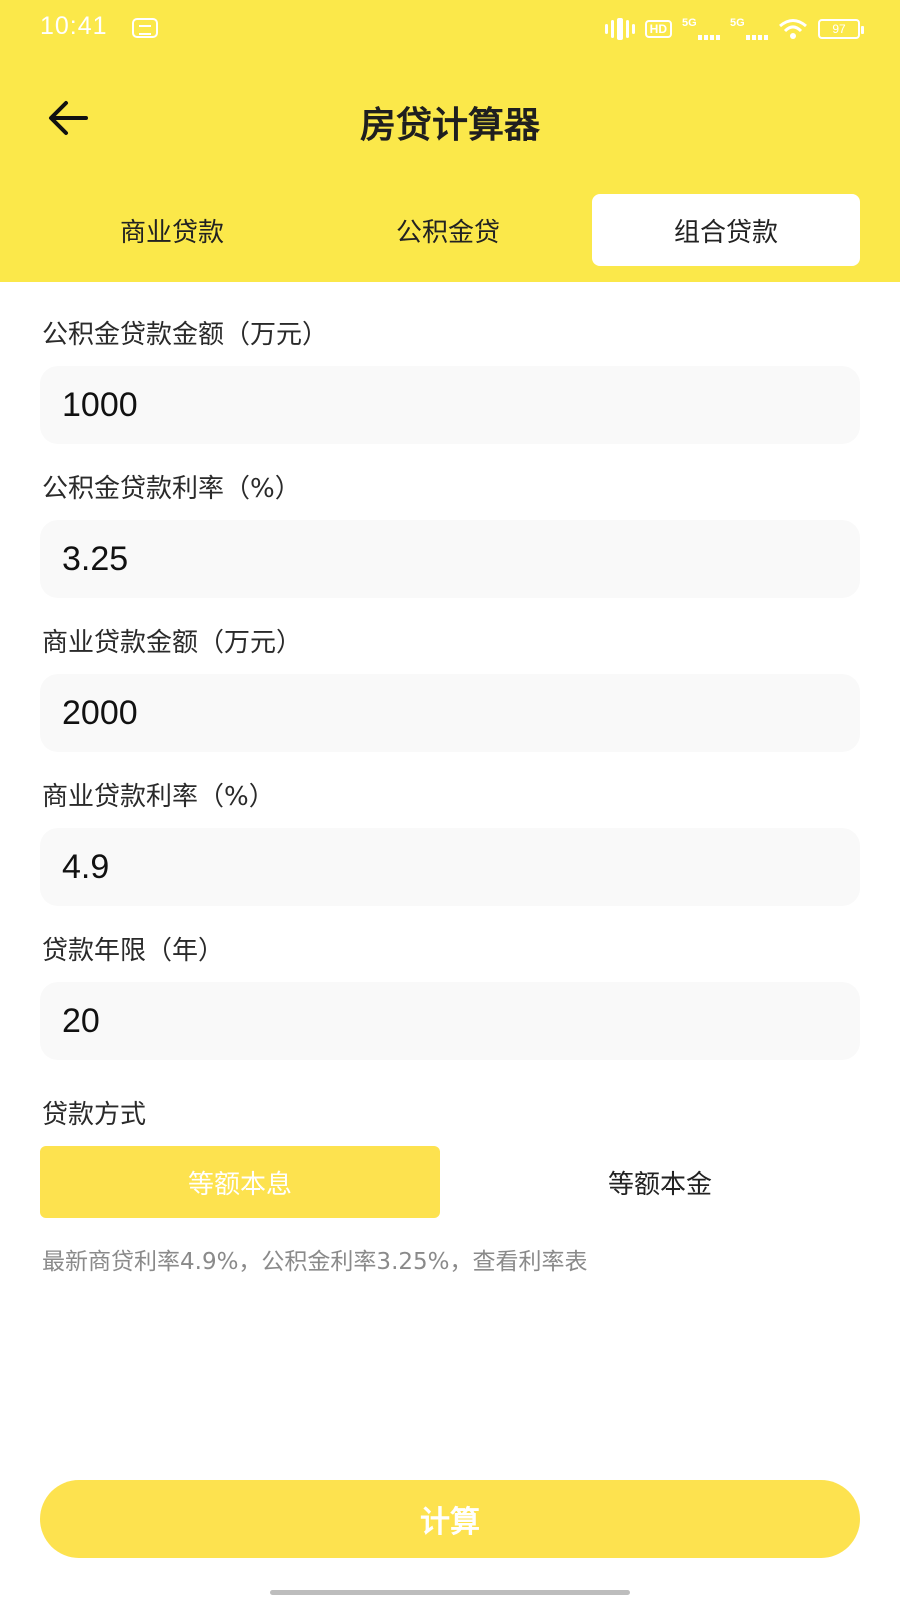 The width and height of the screenshot is (900, 1600). What do you see at coordinates (133, 951) in the screenshot?
I see `loan-years-label: 贷款年限（年）` at bounding box center [133, 951].